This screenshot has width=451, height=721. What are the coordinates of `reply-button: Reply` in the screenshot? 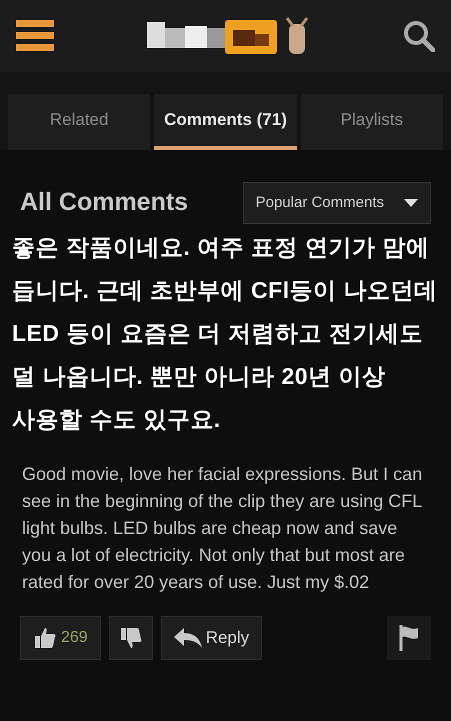 It's located at (211, 638).